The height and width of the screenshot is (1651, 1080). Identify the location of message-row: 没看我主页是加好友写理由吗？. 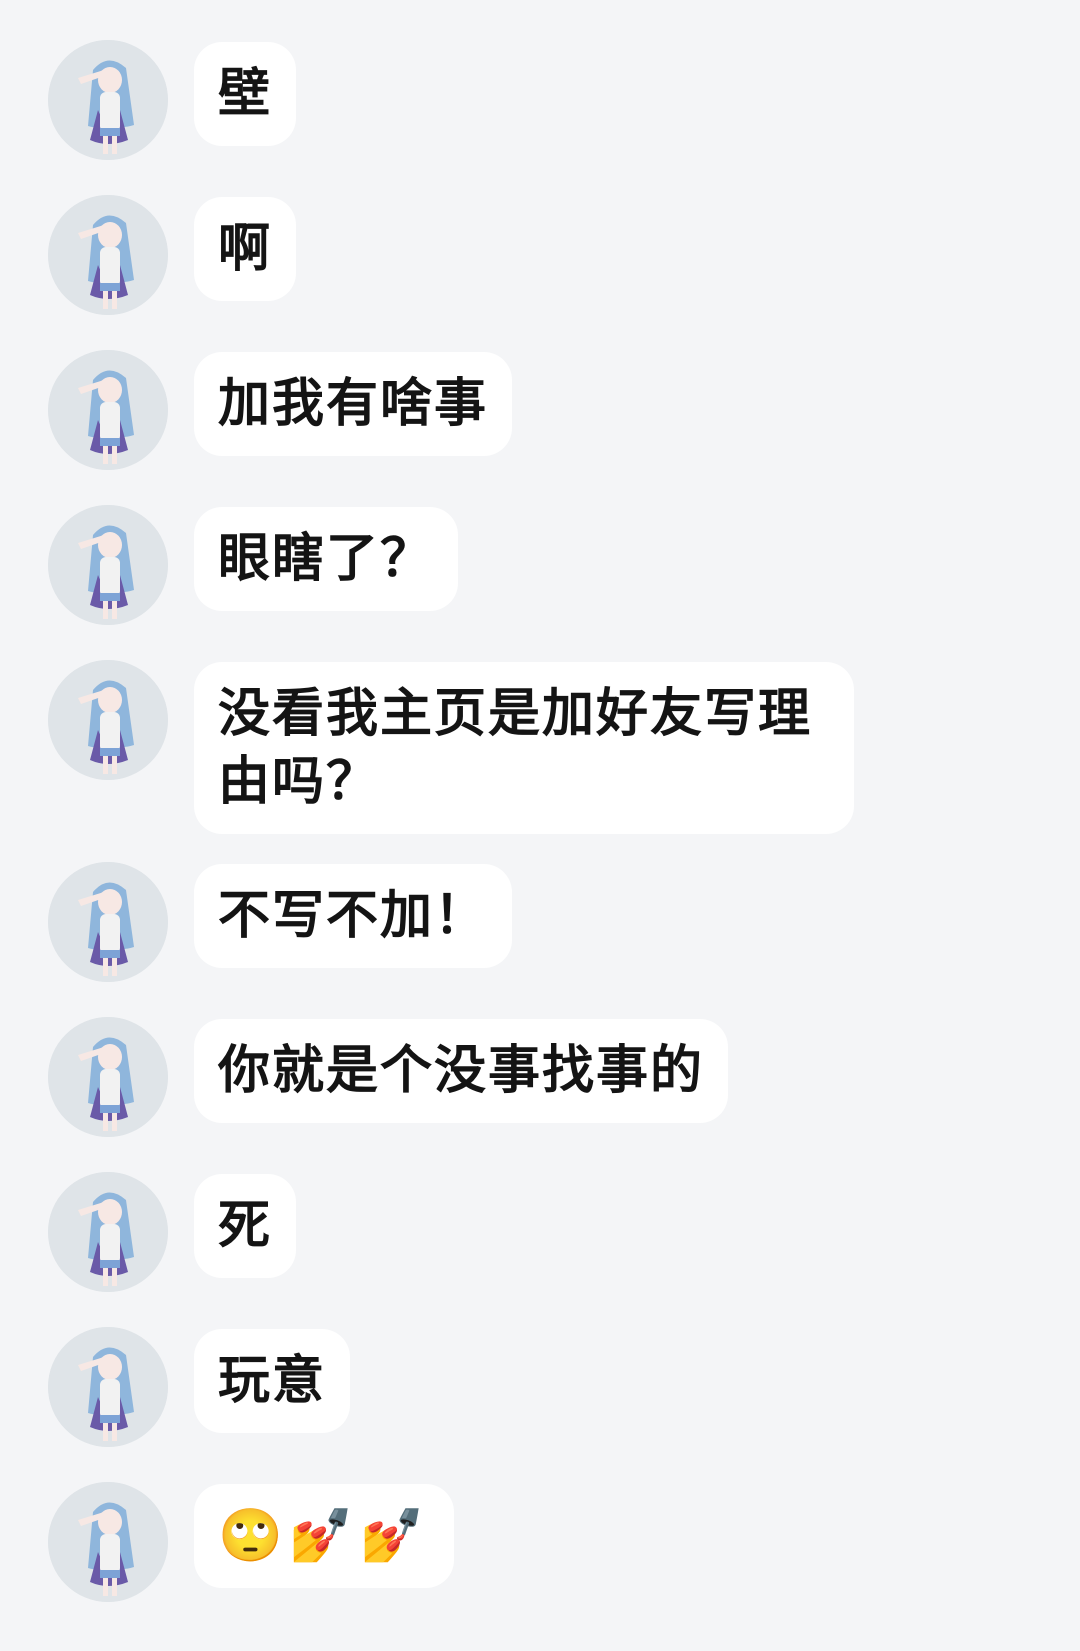
(451, 747).